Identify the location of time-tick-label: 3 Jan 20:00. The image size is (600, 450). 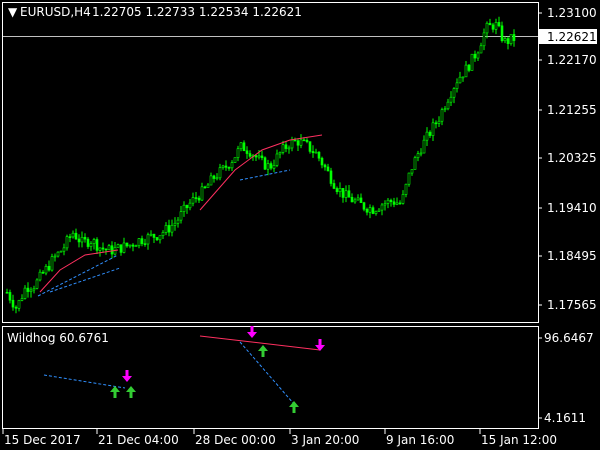
(325, 440).